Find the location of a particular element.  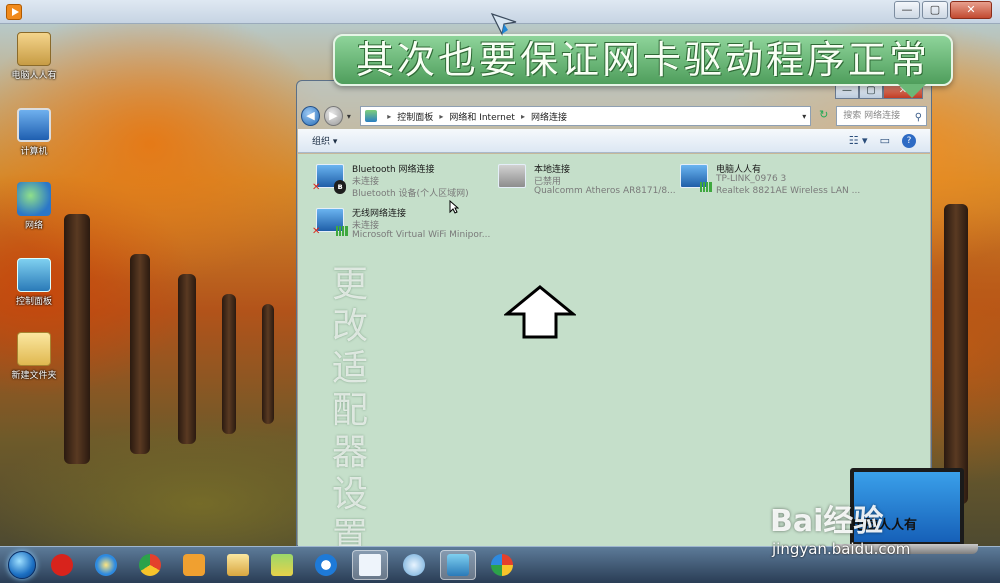

network-globe-icon is located at coordinates (34, 199).